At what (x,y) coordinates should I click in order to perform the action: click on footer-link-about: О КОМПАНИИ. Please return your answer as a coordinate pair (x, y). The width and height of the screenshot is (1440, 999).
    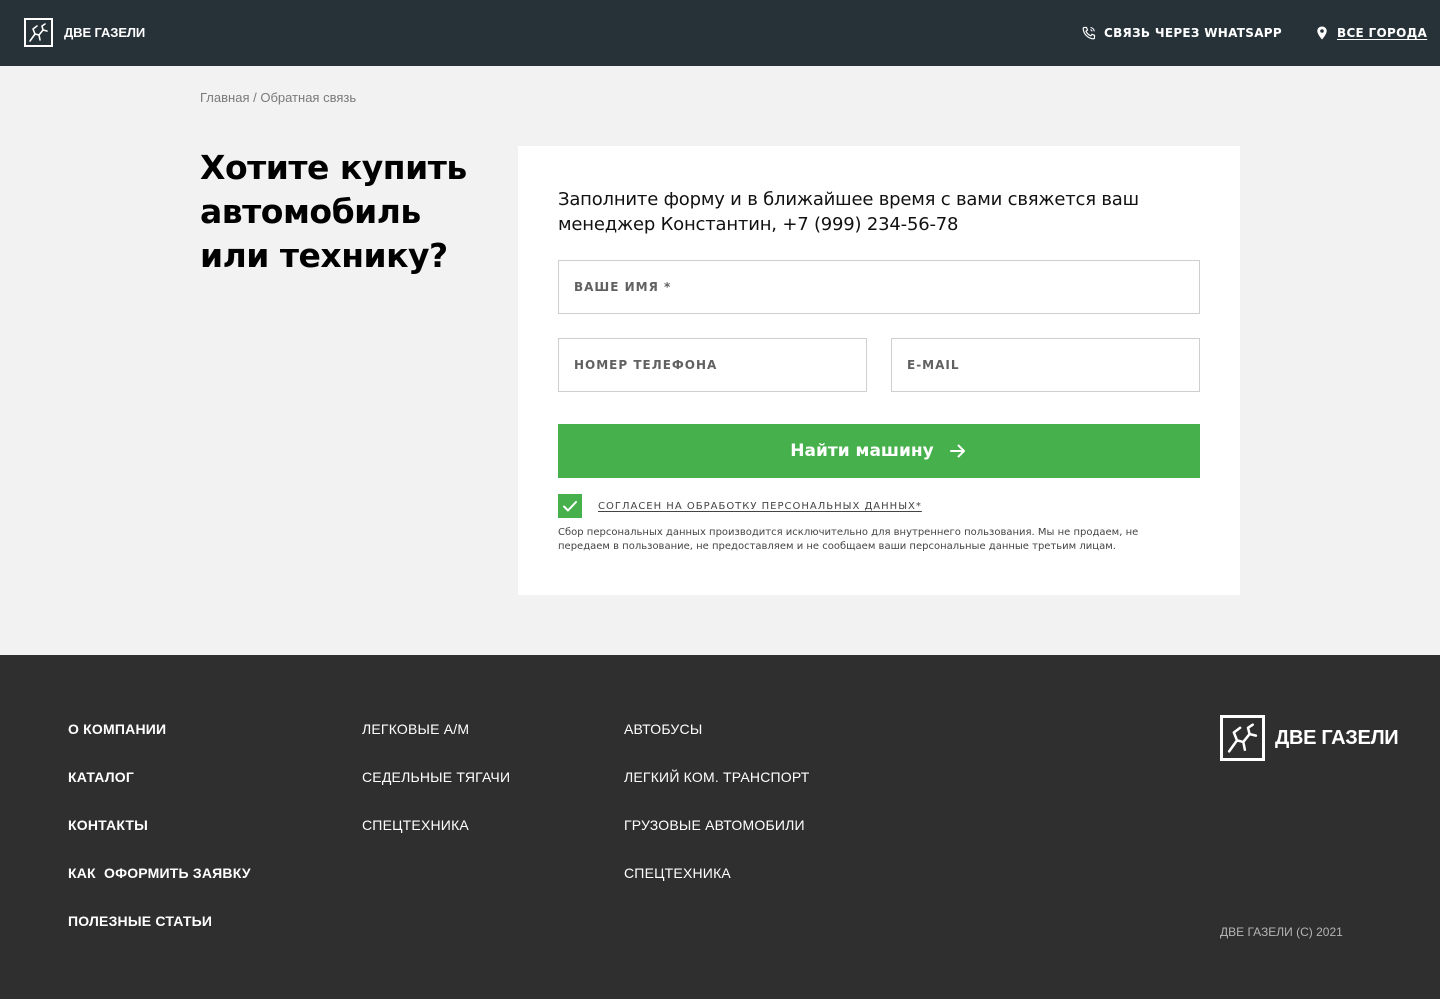
    Looking at the image, I should click on (117, 729).